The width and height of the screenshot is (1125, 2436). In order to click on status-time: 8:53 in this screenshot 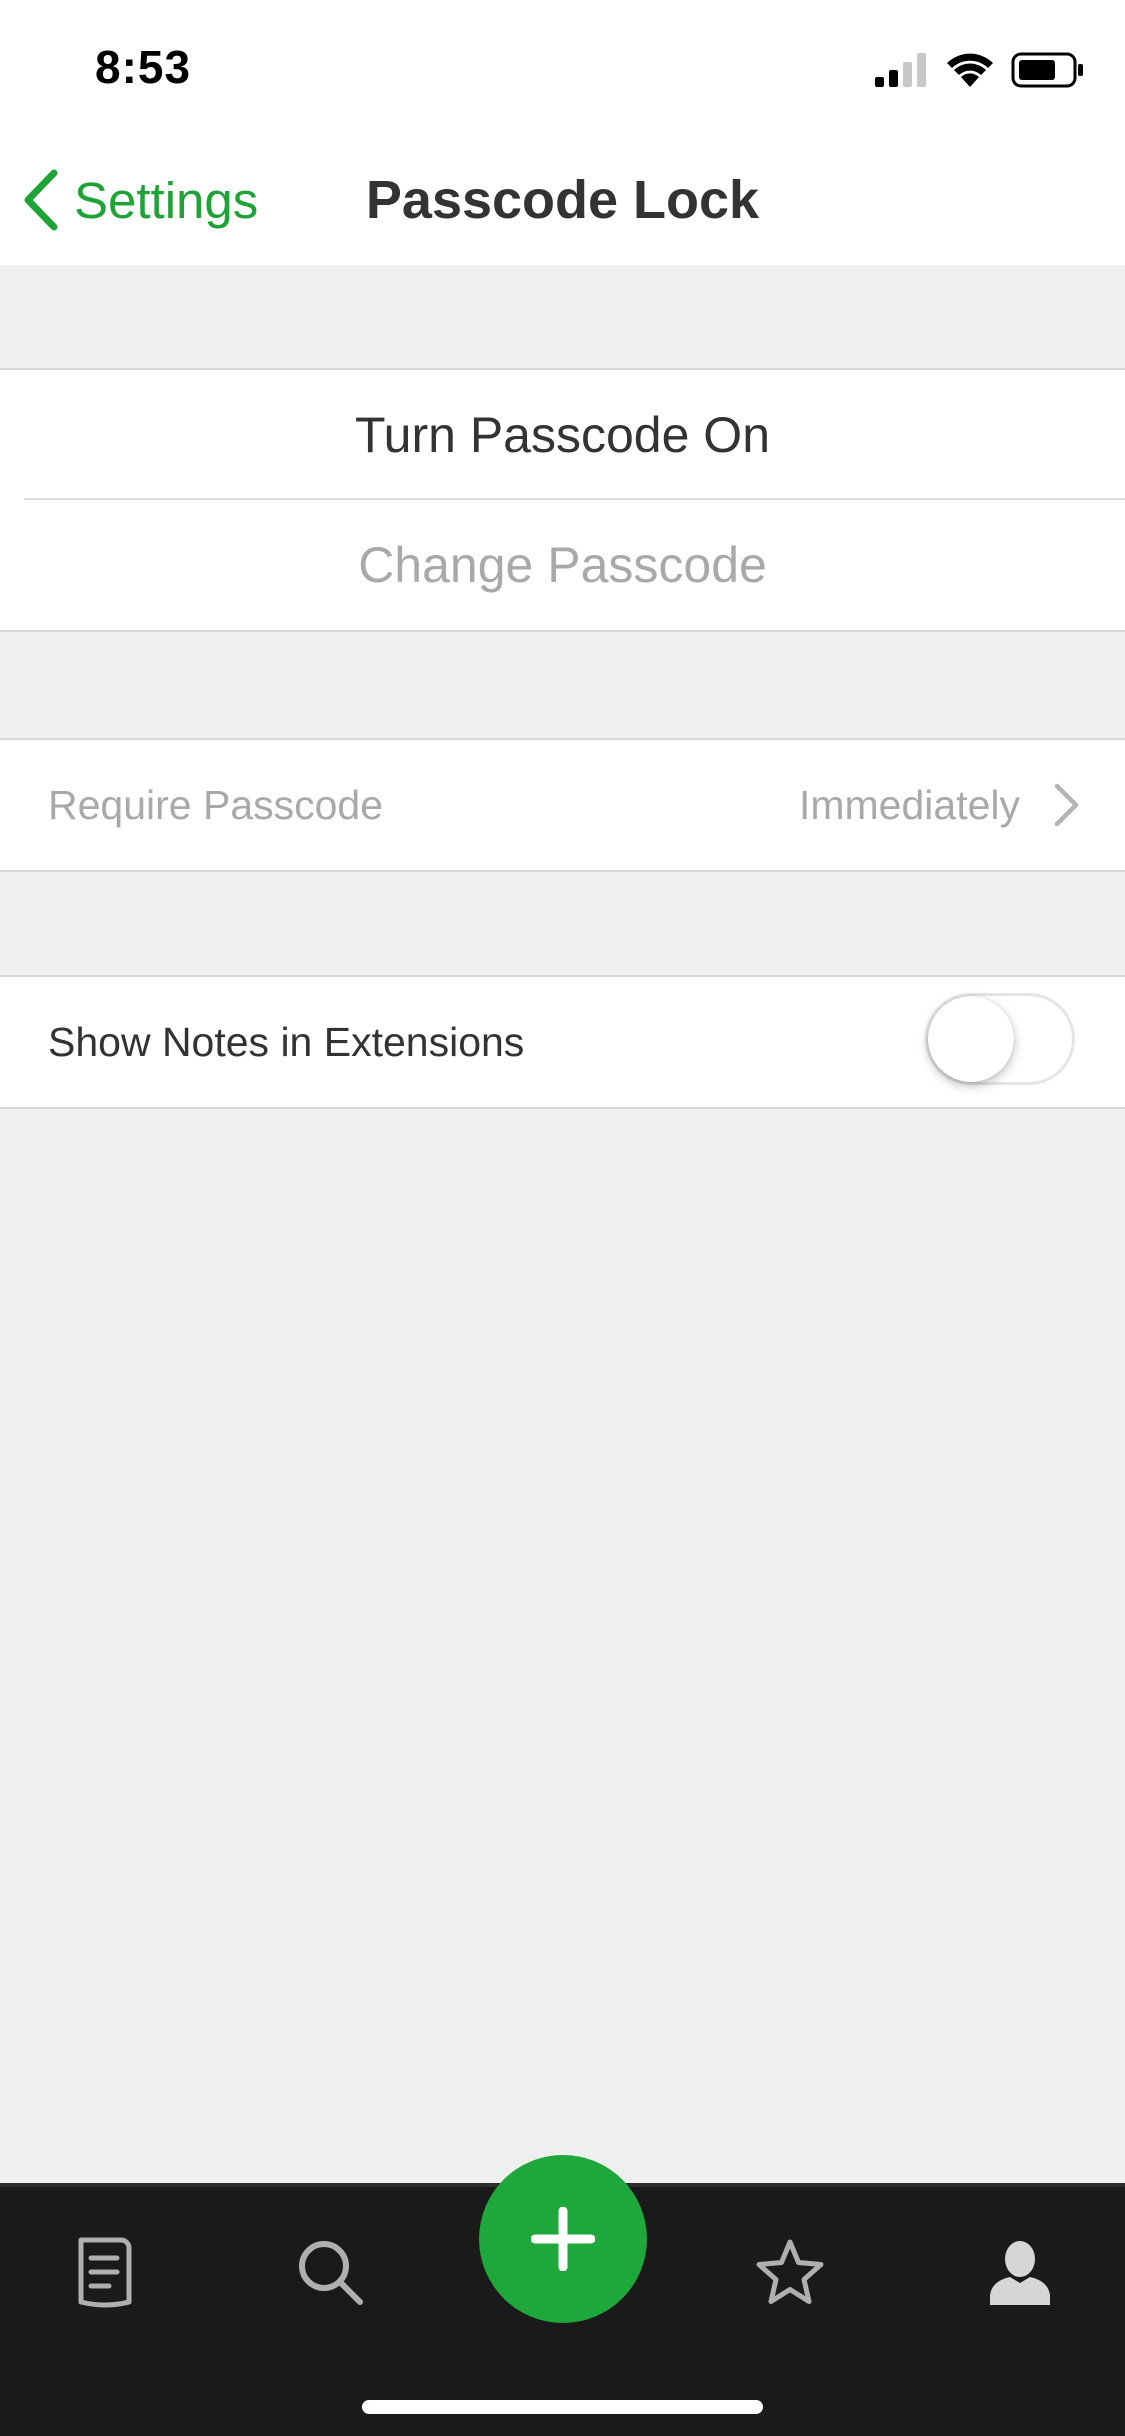, I will do `click(143, 67)`.